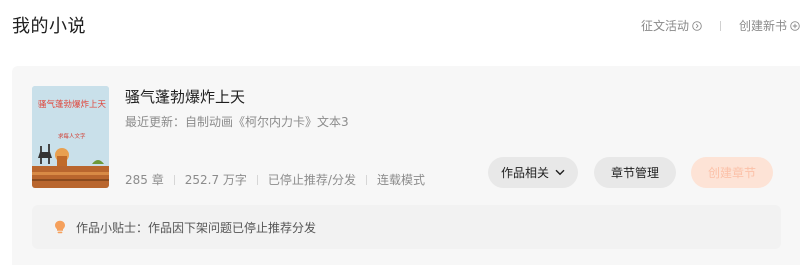  I want to click on book-cover: 骚气蓬勃爆炸上天 求每人文字, so click(70, 137).